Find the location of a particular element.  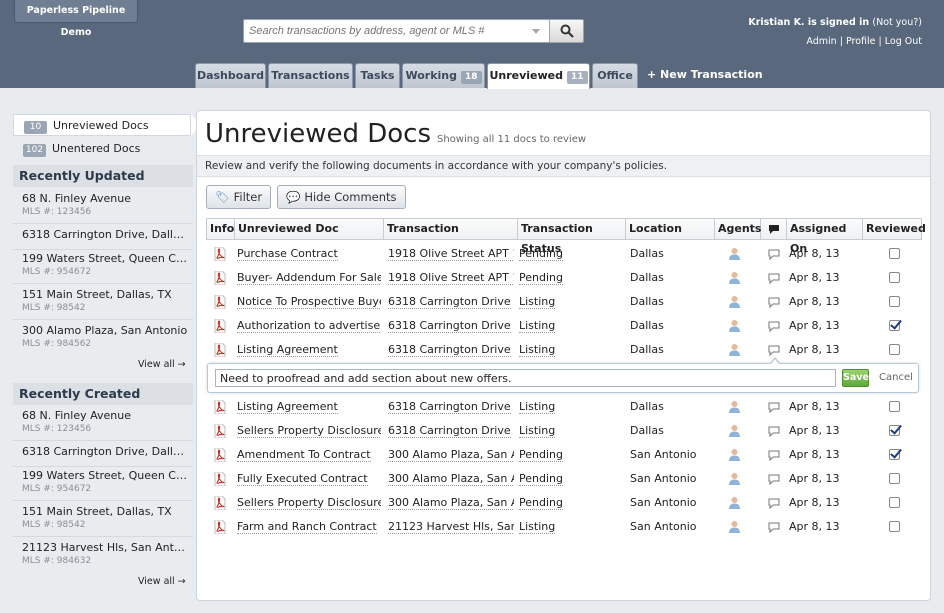

tab-office: Office is located at coordinates (615, 75).